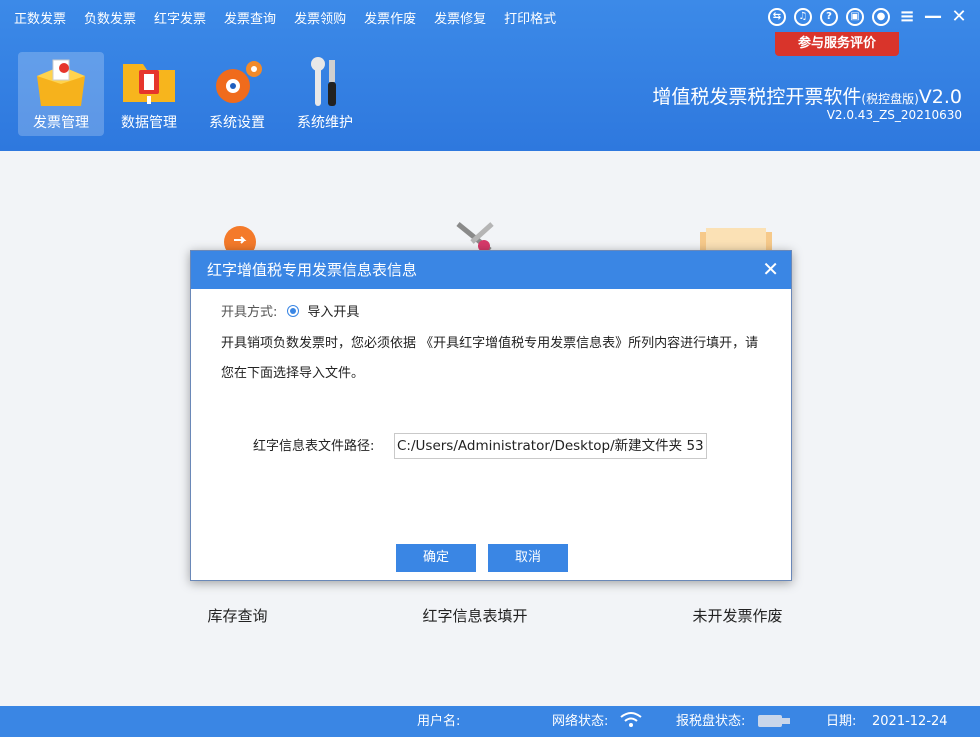  What do you see at coordinates (910, 721) in the screenshot?
I see `date-value: 2021-12-24` at bounding box center [910, 721].